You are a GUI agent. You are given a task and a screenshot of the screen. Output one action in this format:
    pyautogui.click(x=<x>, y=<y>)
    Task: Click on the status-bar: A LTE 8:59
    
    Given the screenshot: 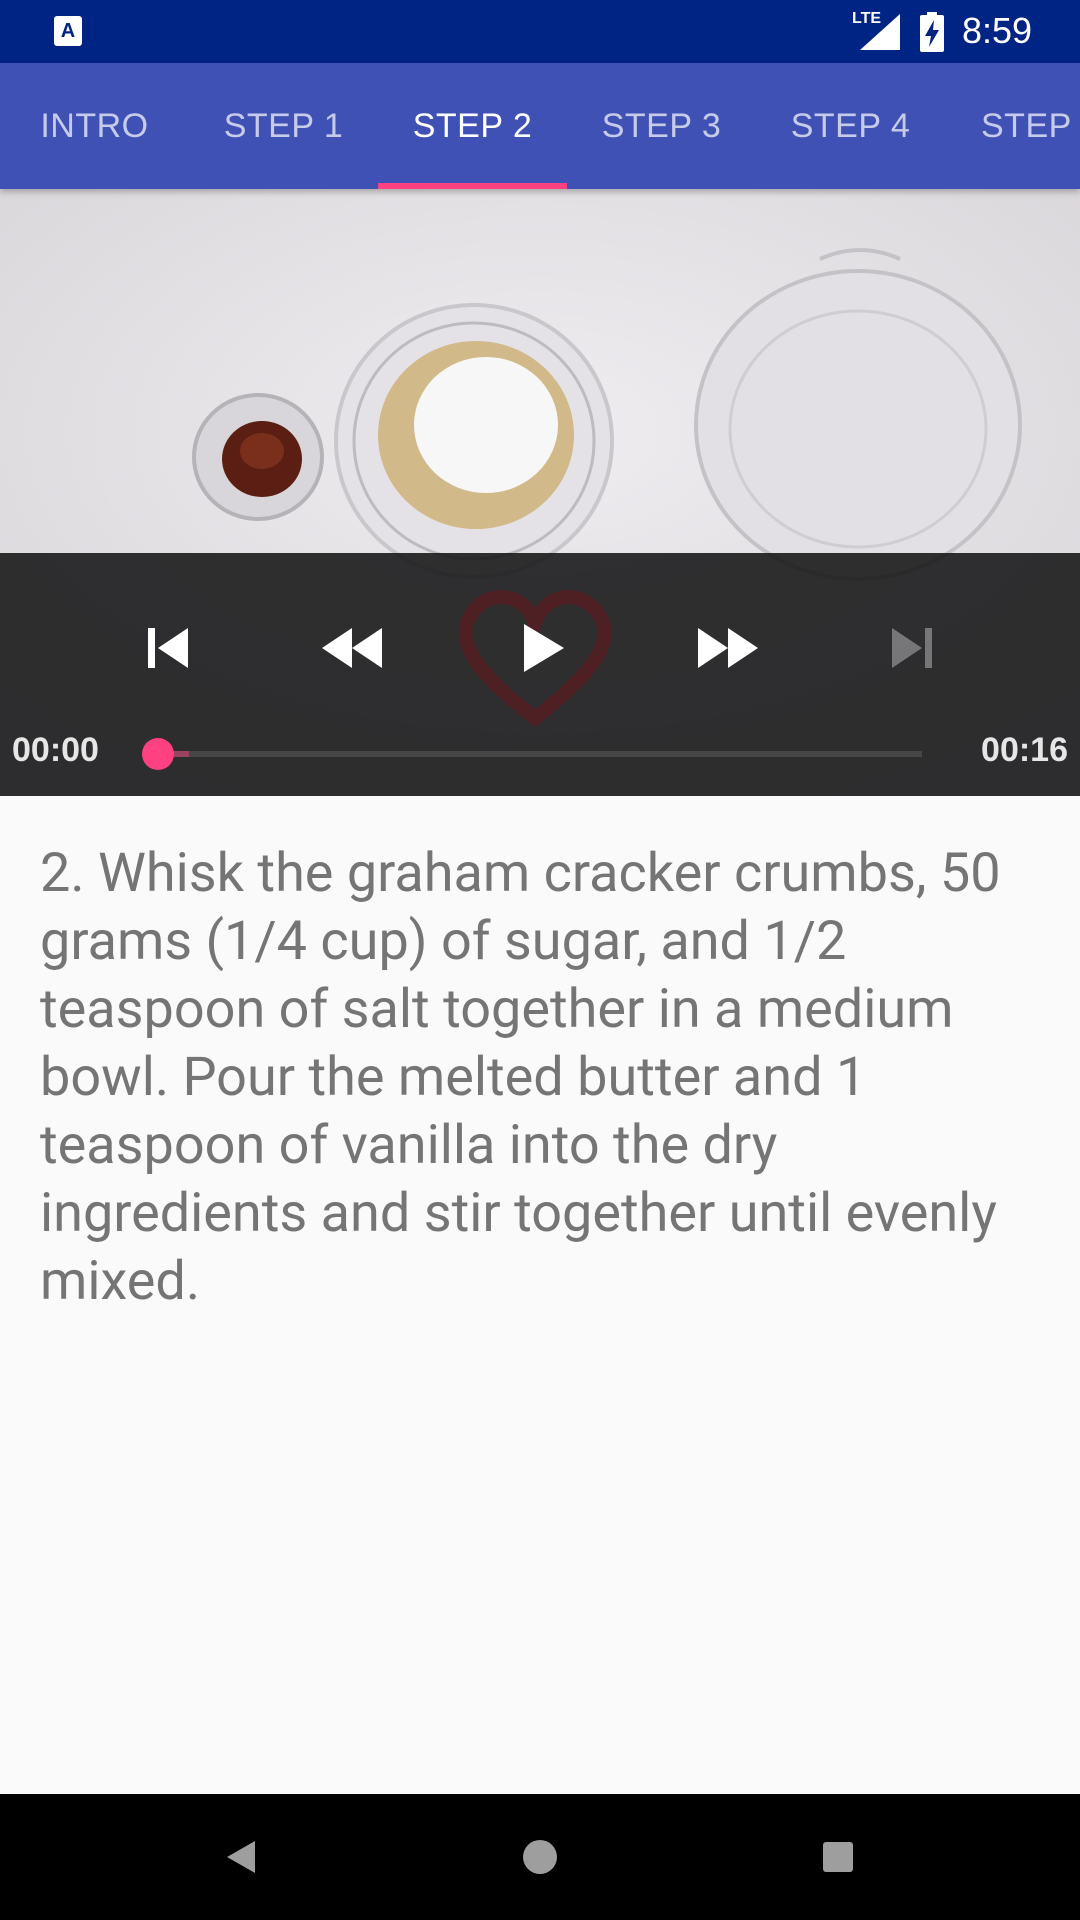 What is the action you would take?
    pyautogui.click(x=540, y=31)
    